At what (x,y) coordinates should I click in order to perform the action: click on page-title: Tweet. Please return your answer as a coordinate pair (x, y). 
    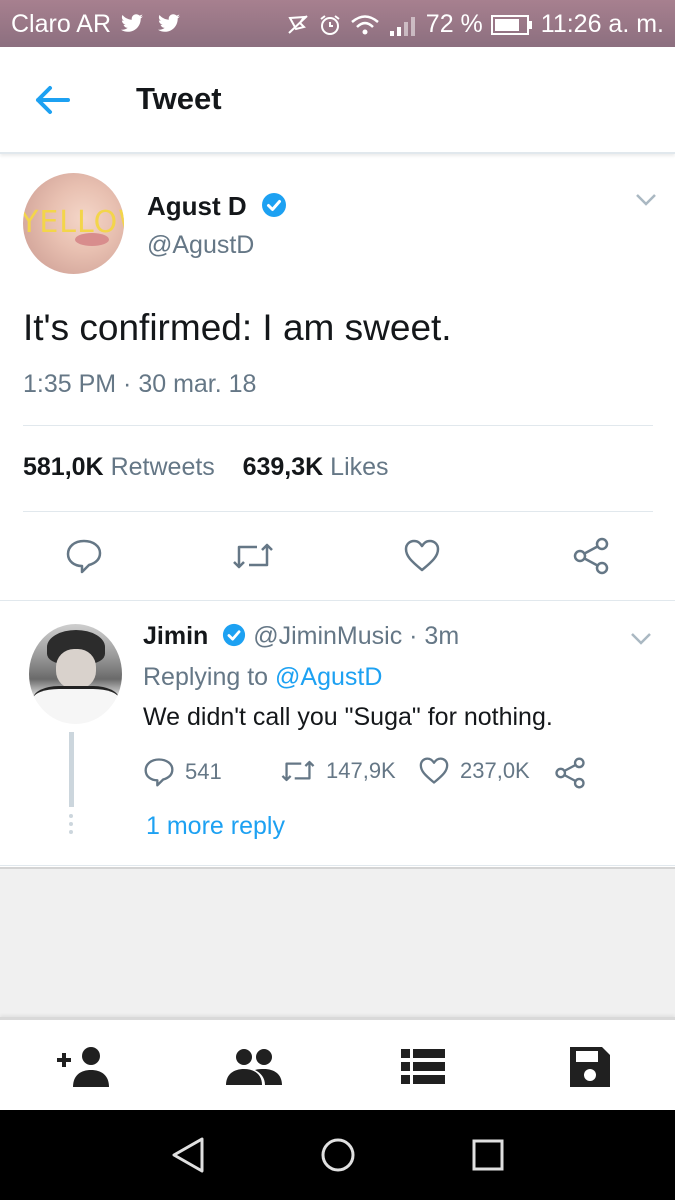
    Looking at the image, I should click on (179, 98).